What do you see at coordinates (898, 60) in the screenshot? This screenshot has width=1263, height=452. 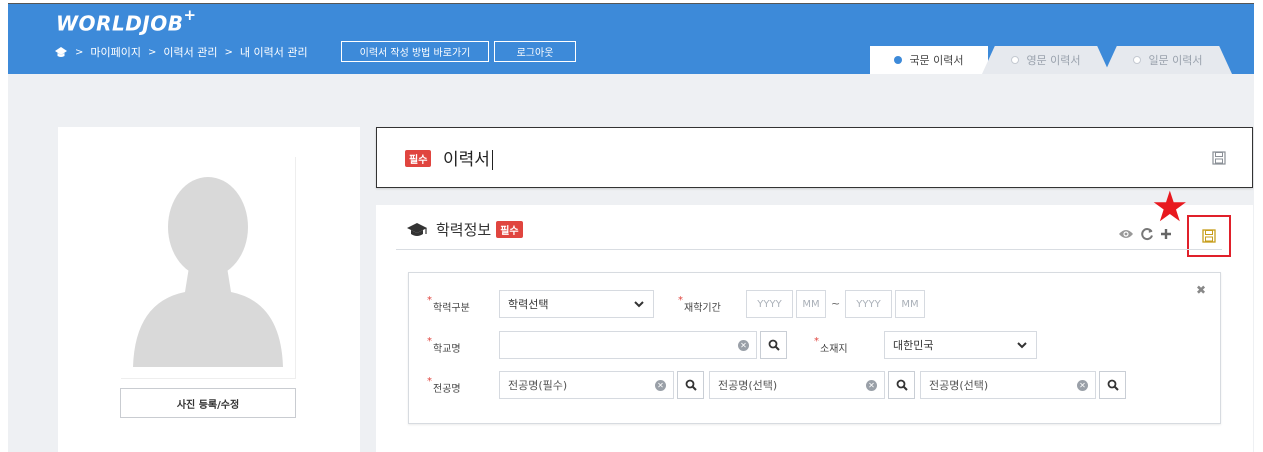 I see `radio-selected-icon` at bounding box center [898, 60].